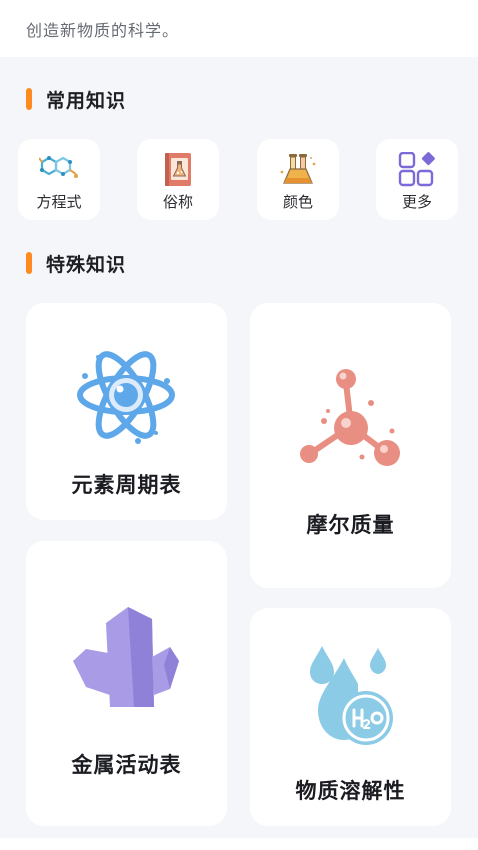 The width and height of the screenshot is (478, 850). I want to click on section-header-special: 特殊知识, so click(76, 263).